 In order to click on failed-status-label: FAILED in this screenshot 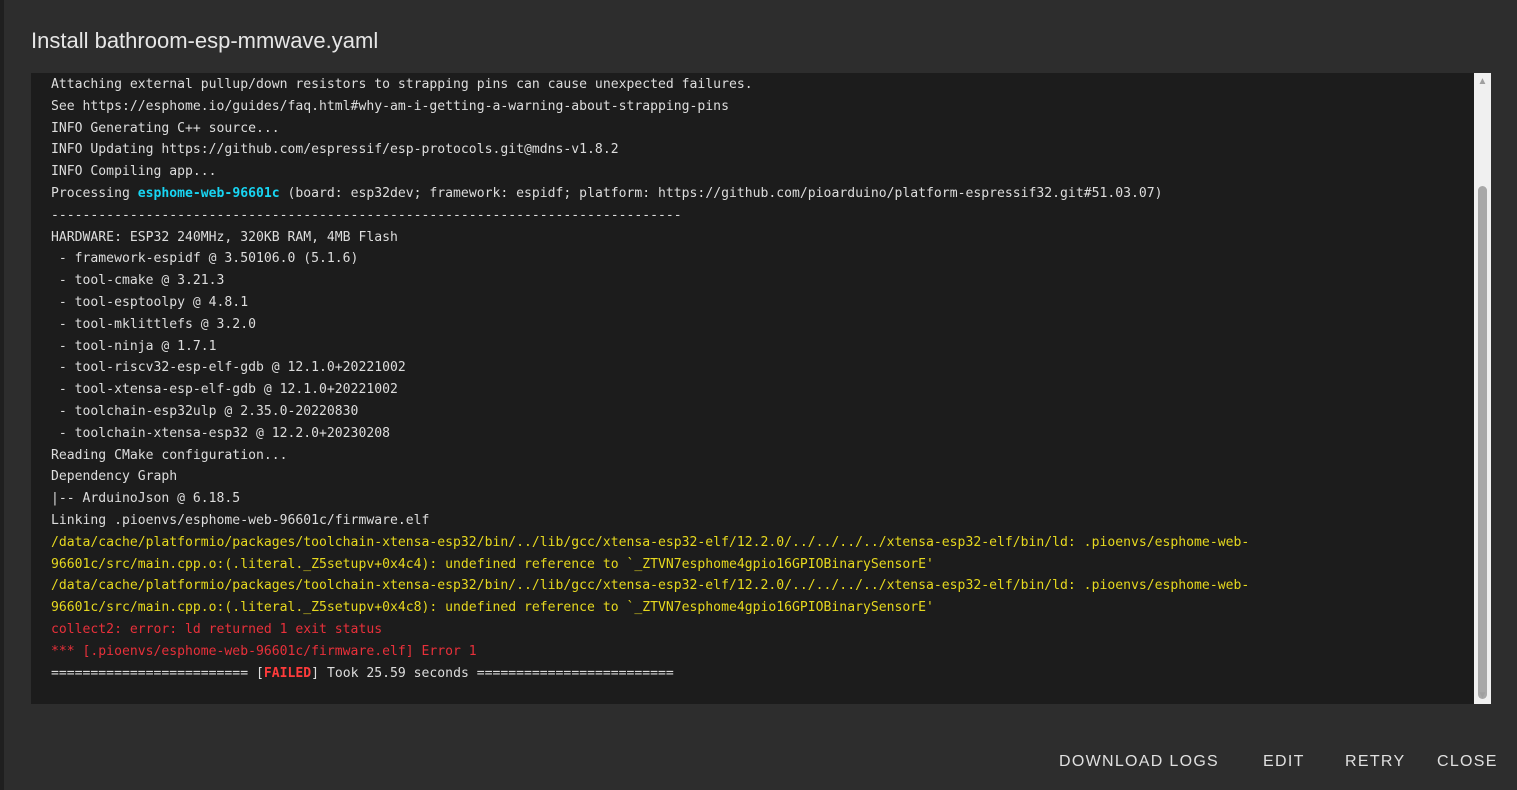, I will do `click(287, 673)`.